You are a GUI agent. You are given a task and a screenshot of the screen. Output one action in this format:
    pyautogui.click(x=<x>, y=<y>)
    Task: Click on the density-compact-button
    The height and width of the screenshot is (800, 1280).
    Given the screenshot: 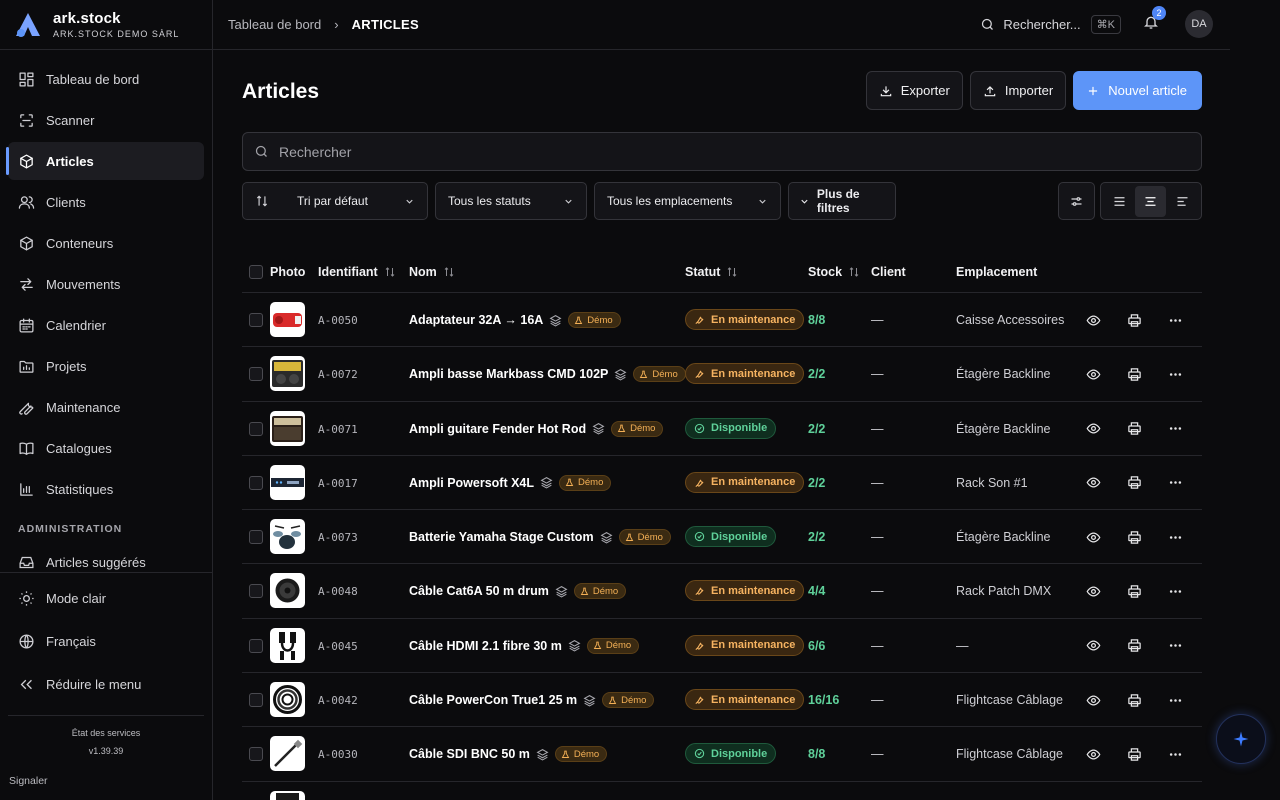 What is the action you would take?
    pyautogui.click(x=1182, y=201)
    